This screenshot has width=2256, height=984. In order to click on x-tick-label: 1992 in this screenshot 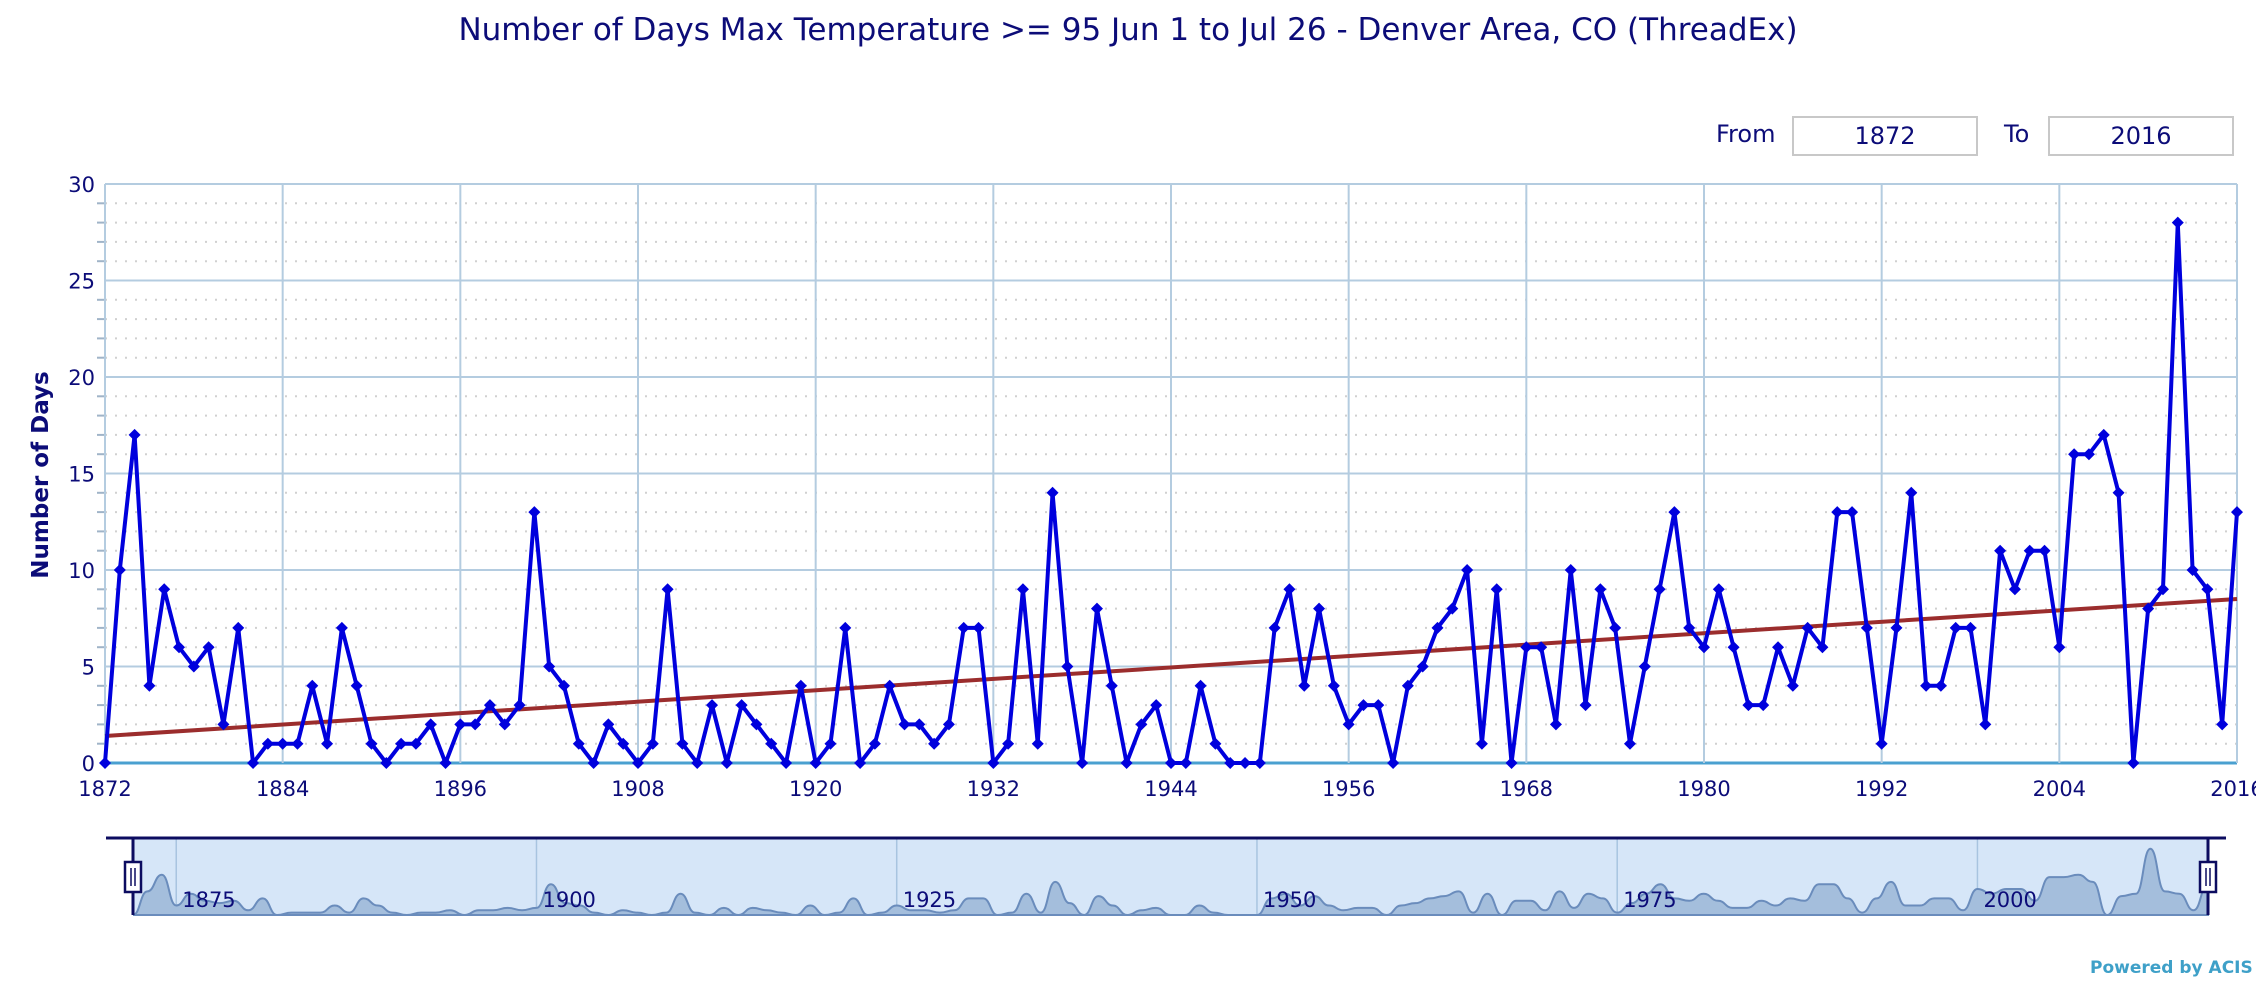, I will do `click(1881, 789)`.